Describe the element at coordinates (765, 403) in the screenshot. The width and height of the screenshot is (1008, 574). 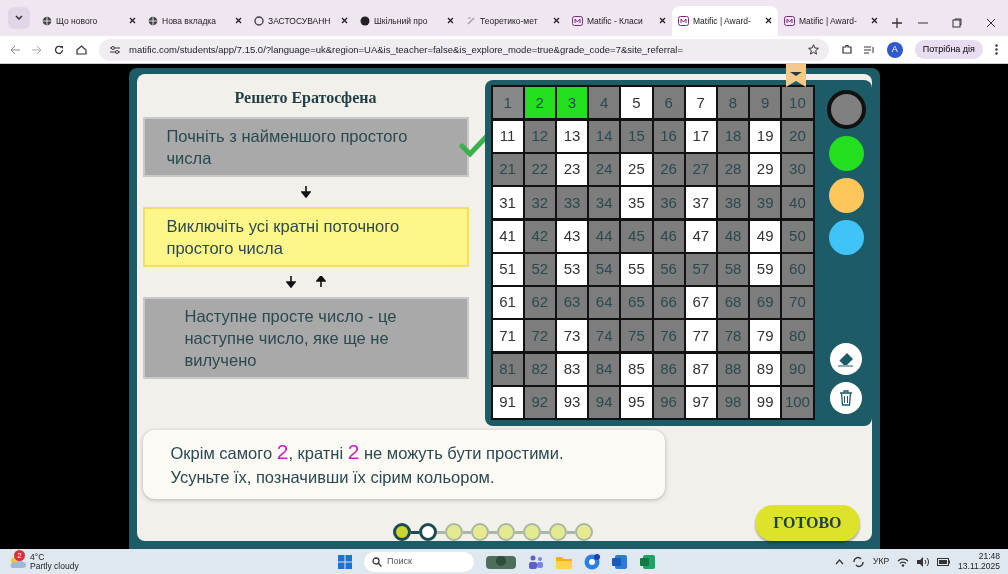
I see `number-cell: 99` at that location.